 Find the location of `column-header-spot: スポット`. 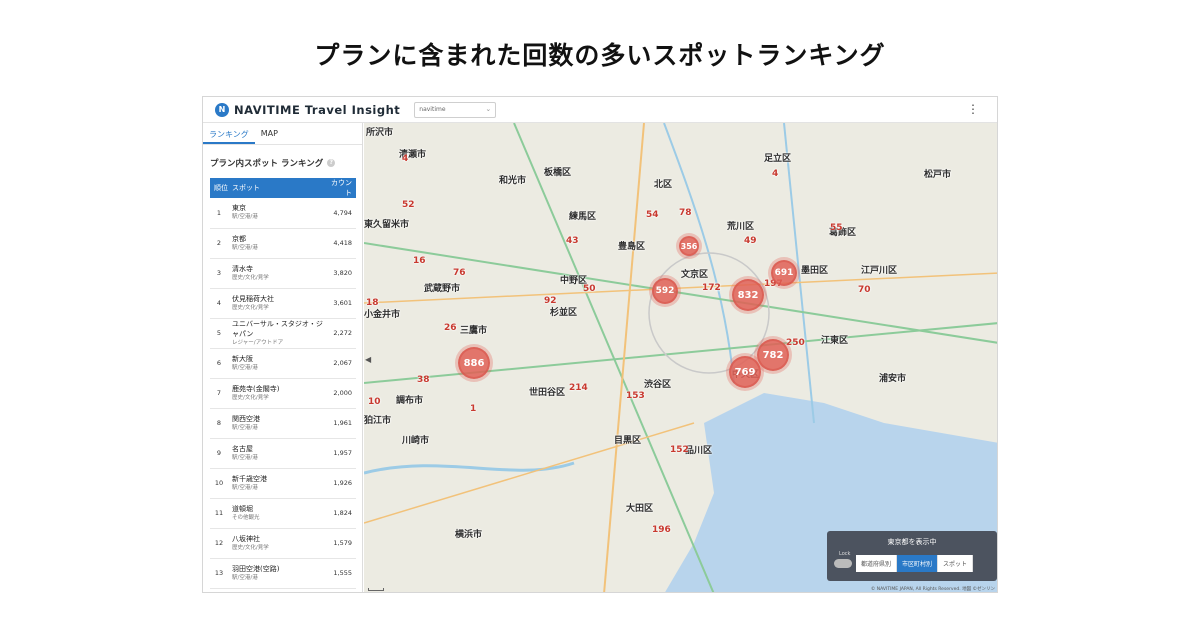

column-header-spot: スポット is located at coordinates (275, 188).